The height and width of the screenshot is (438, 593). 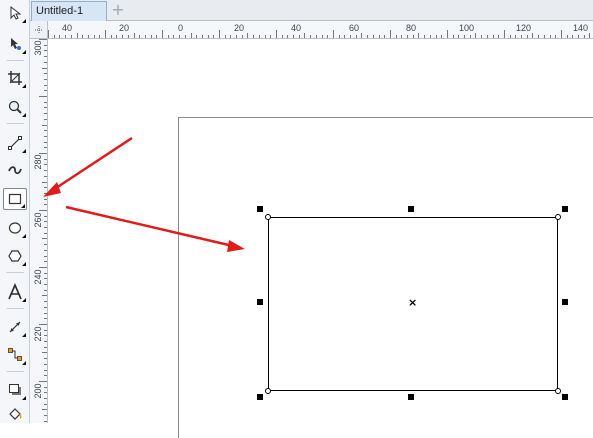 What do you see at coordinates (15, 143) in the screenshot?
I see `freehand-tool-button` at bounding box center [15, 143].